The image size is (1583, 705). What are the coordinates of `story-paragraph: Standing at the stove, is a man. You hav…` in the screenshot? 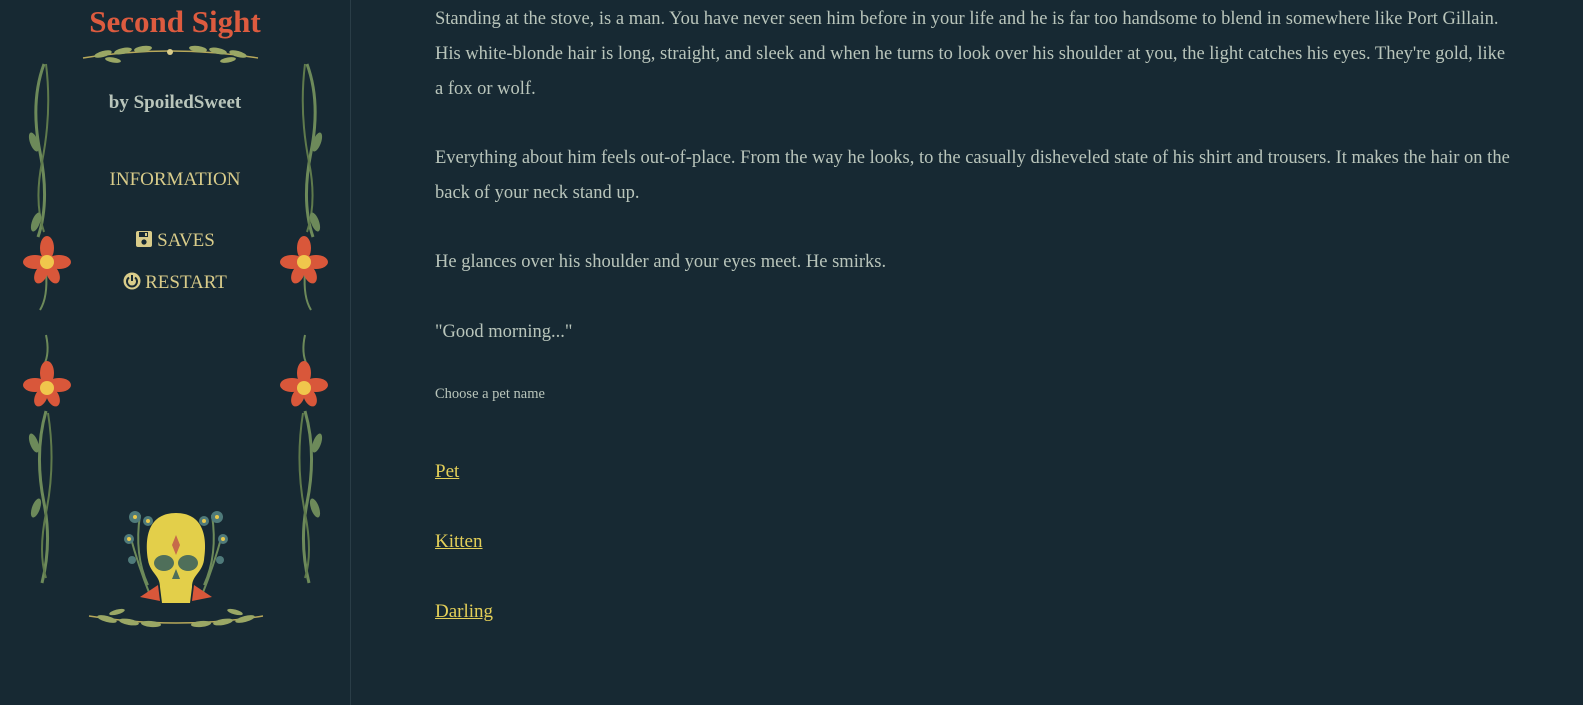 It's located at (970, 54).